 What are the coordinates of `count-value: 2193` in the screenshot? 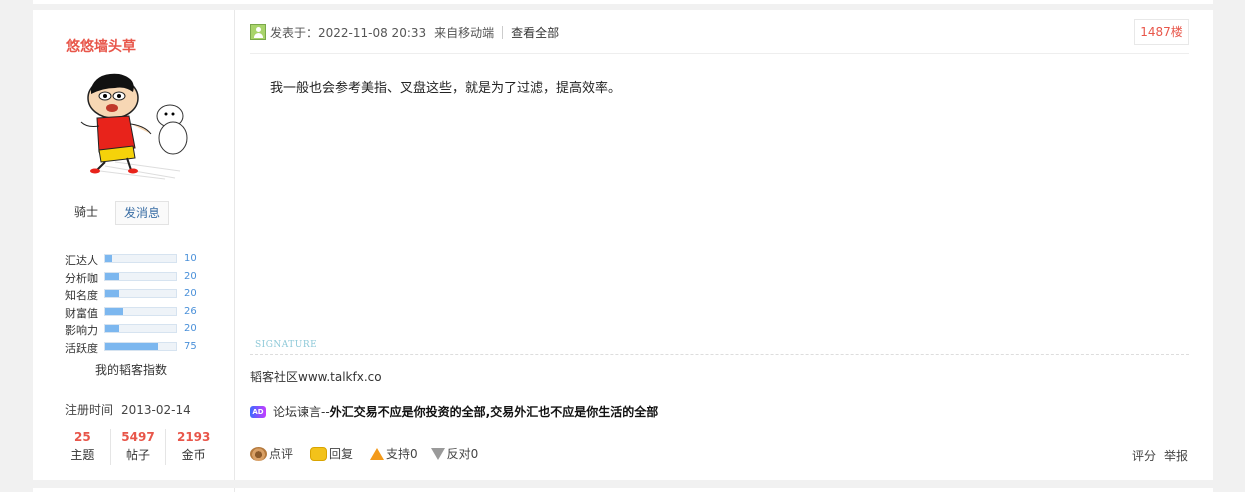 It's located at (193, 437).